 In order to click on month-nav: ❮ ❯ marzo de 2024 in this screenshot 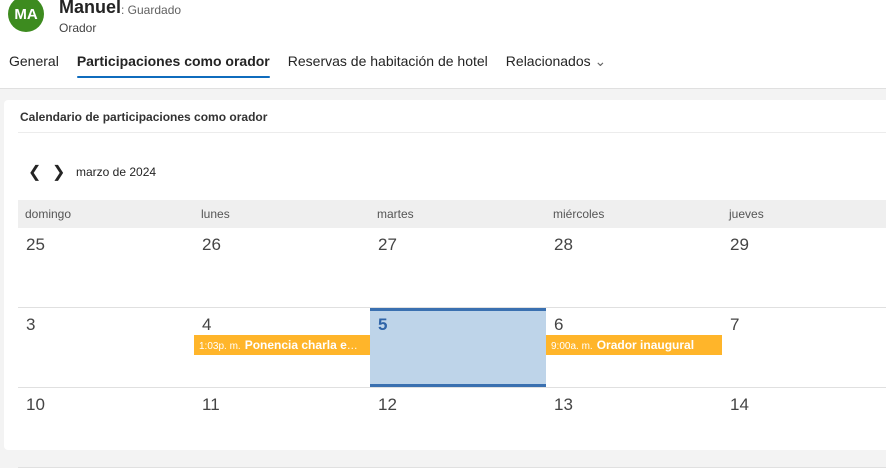, I will do `click(92, 172)`.